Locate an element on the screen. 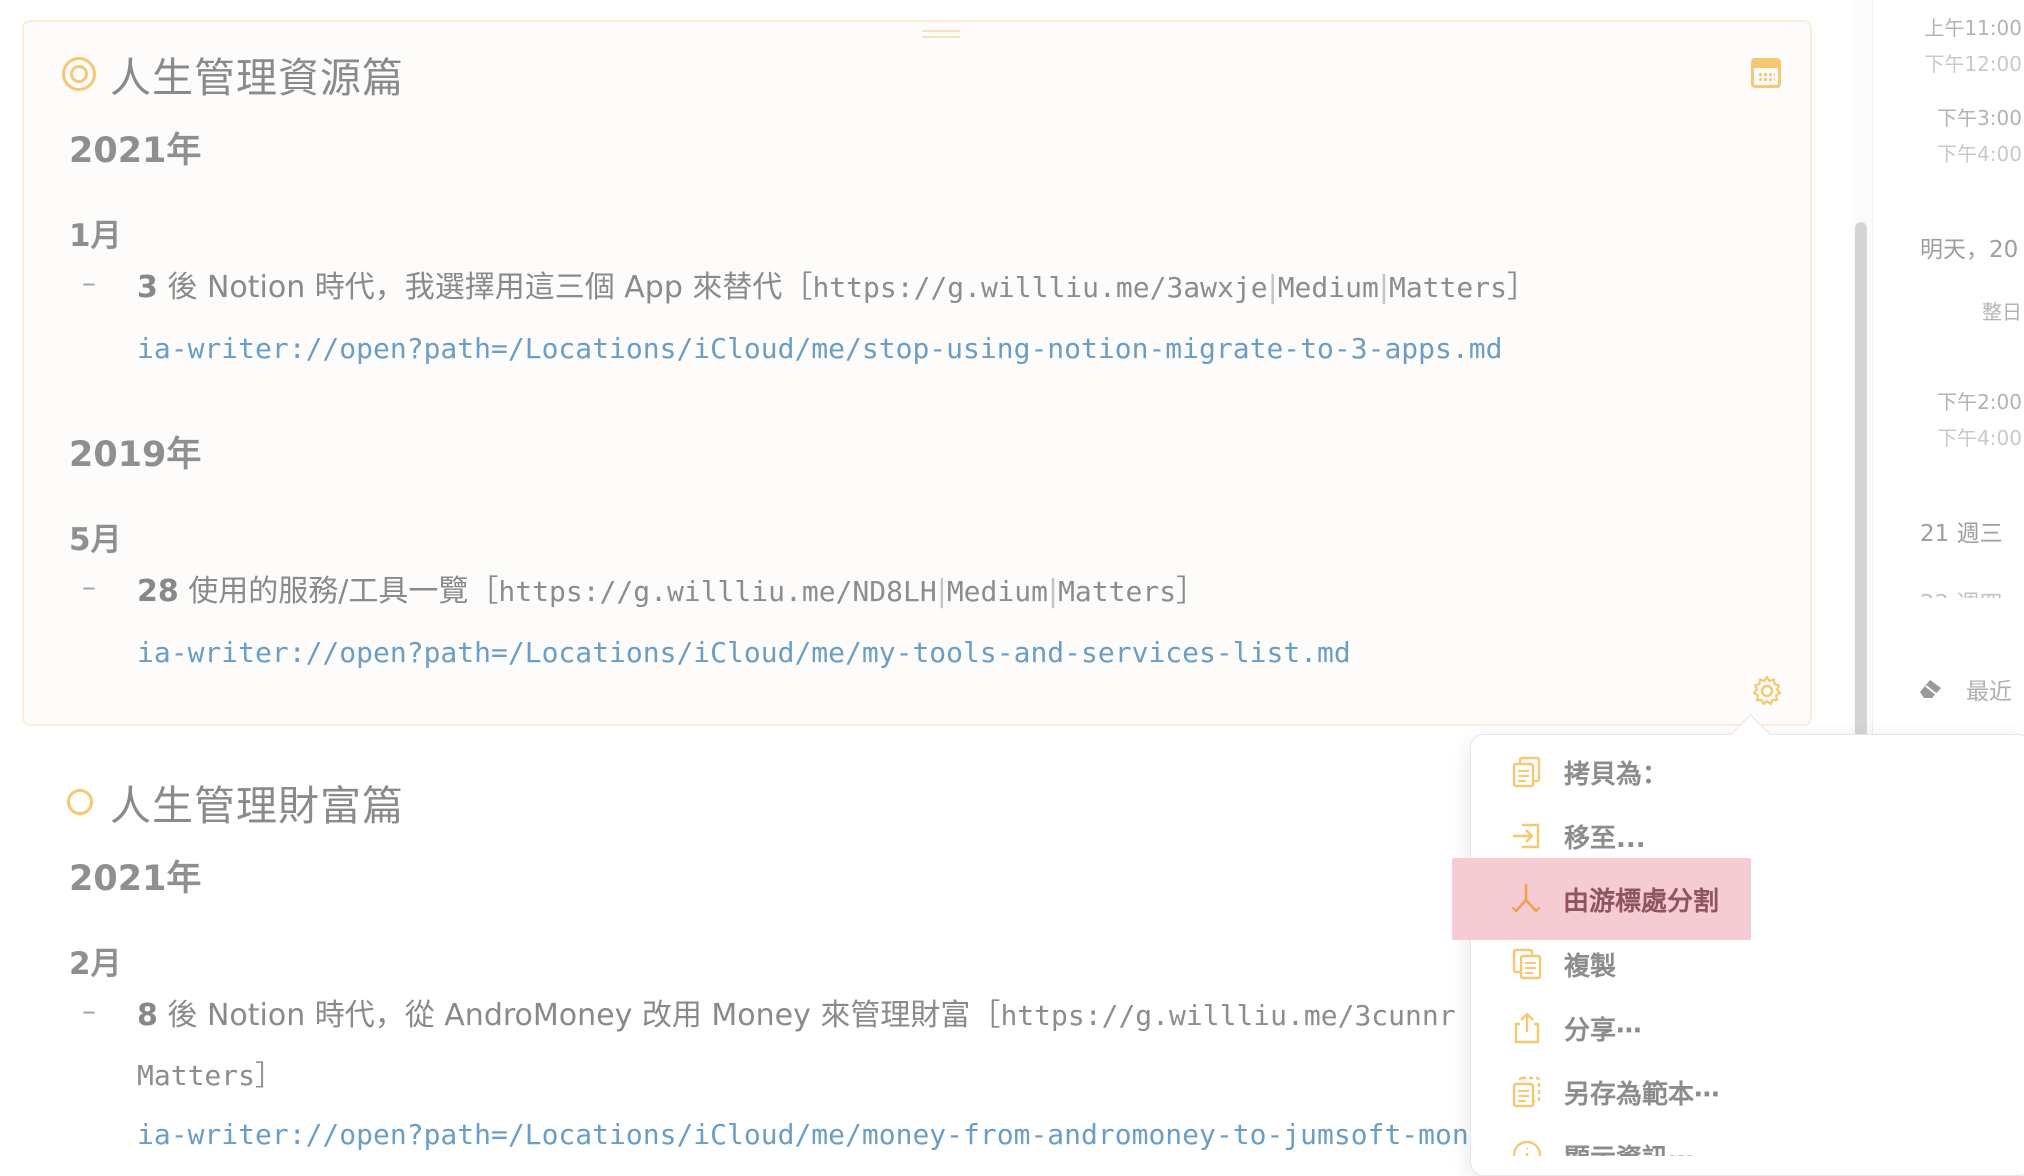 The width and height of the screenshot is (2024, 1176). scrollbar-thumb is located at coordinates (1861, 482).